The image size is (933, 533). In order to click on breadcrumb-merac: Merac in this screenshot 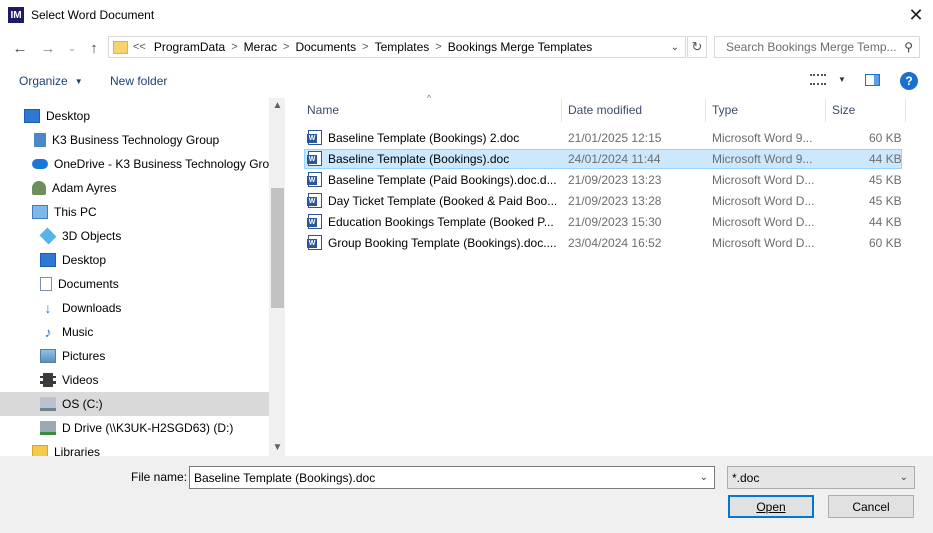, I will do `click(260, 47)`.